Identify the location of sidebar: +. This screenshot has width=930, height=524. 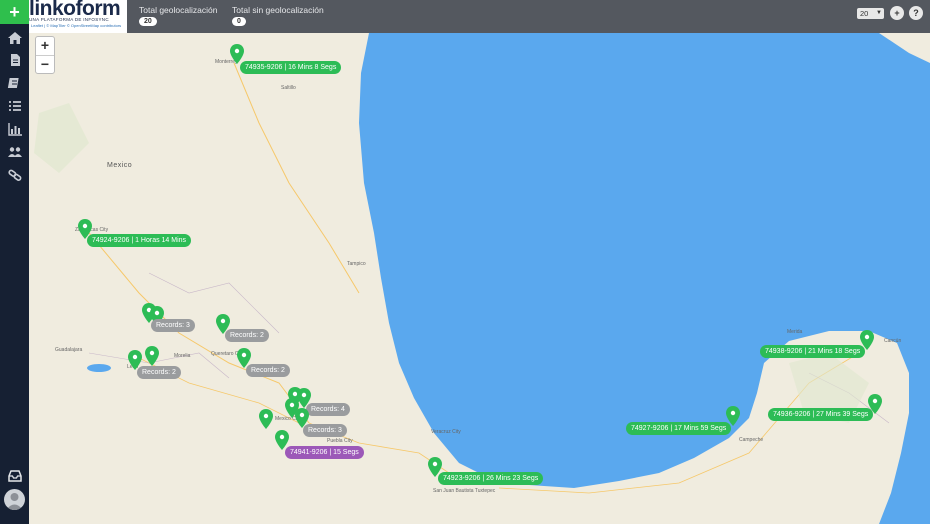
(14, 262).